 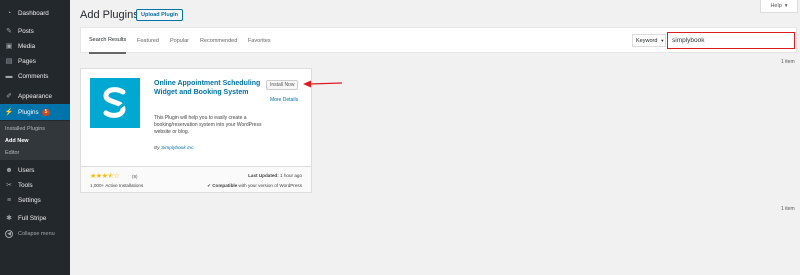 What do you see at coordinates (26, 31) in the screenshot?
I see `menu-posts-label: Posts` at bounding box center [26, 31].